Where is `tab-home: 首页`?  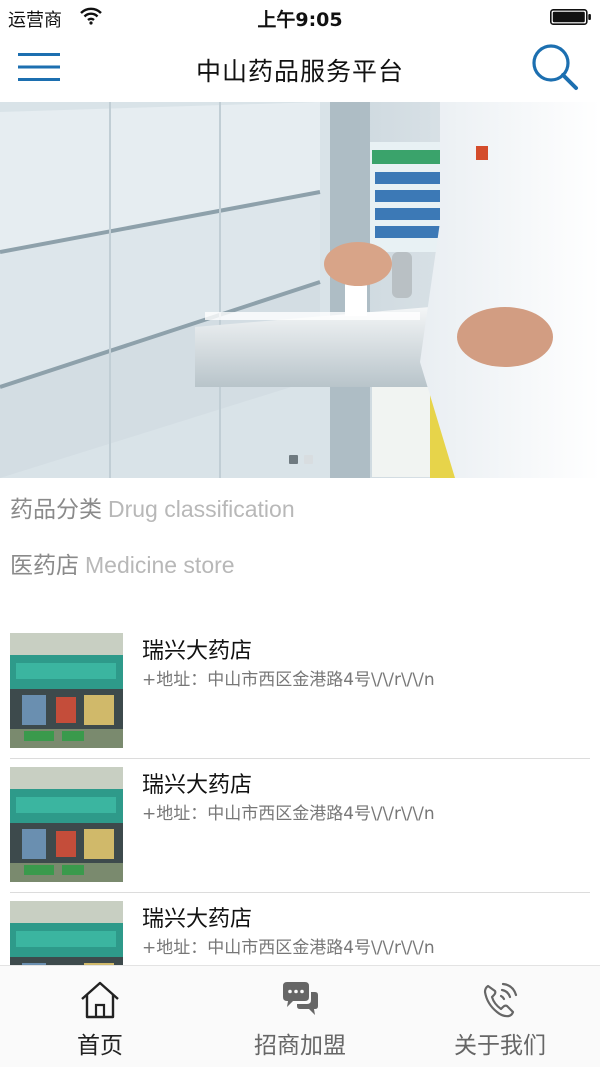
tab-home: 首页 is located at coordinates (100, 1016).